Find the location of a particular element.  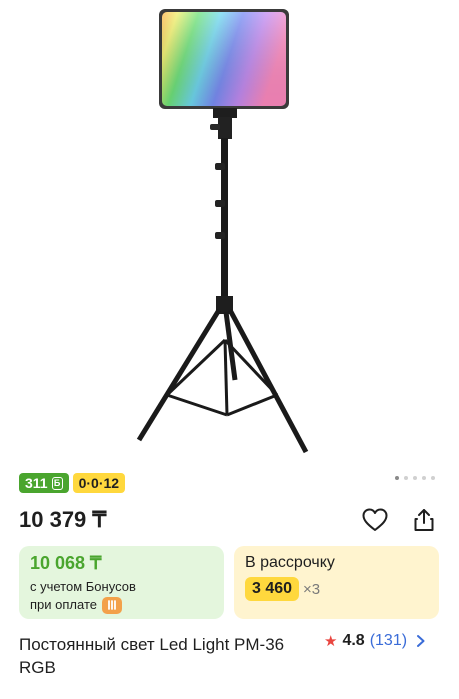

payment-app-icon is located at coordinates (111, 605).